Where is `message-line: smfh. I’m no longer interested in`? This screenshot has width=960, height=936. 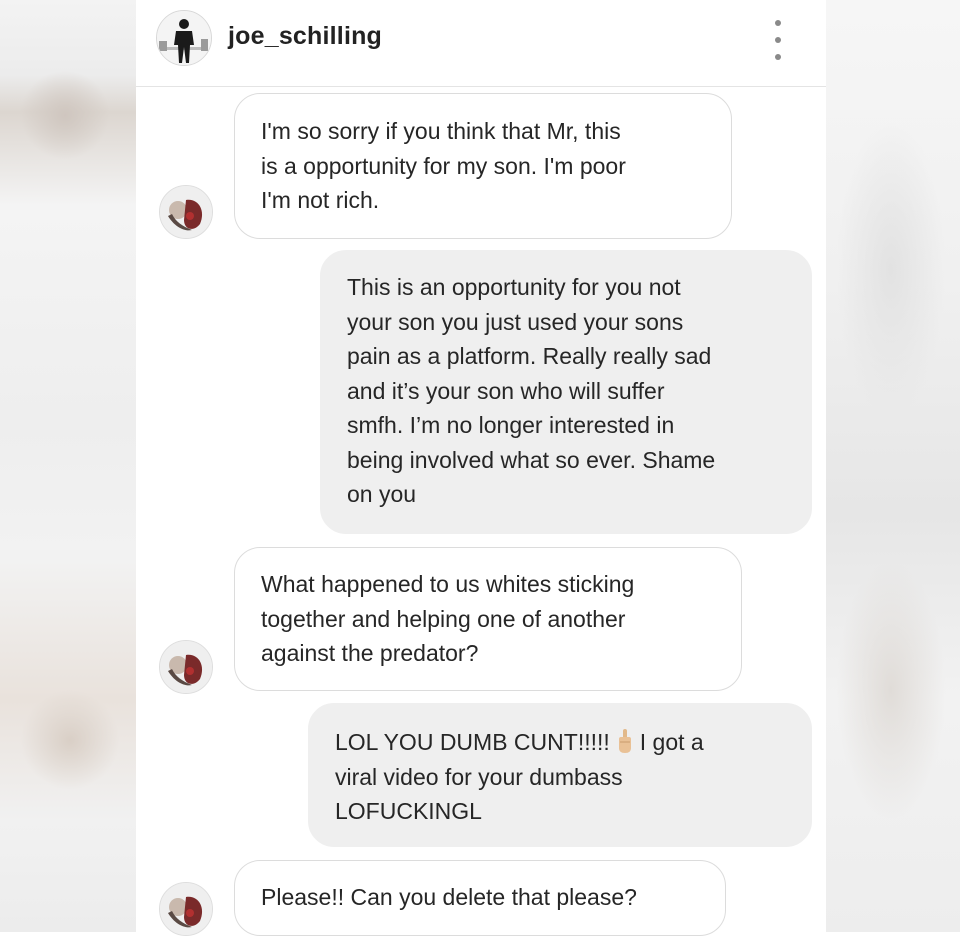
message-line: smfh. I’m no longer interested in is located at coordinates (511, 425).